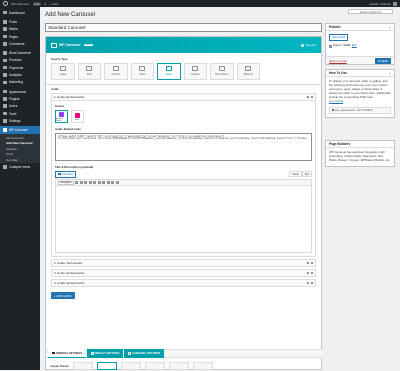 The width and height of the screenshot is (400, 371). What do you see at coordinates (360, 73) in the screenshot?
I see `how-to-use-header: How To Use ▲` at bounding box center [360, 73].